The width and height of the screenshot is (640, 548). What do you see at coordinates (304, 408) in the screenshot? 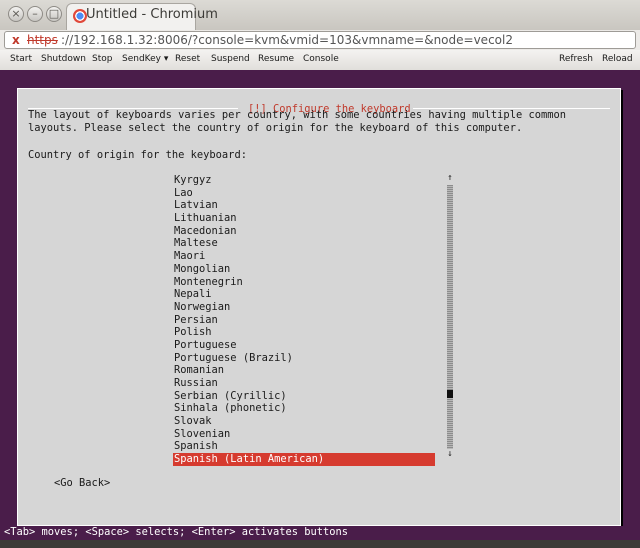
I see `list-item: Sinhala (phonetic)` at bounding box center [304, 408].